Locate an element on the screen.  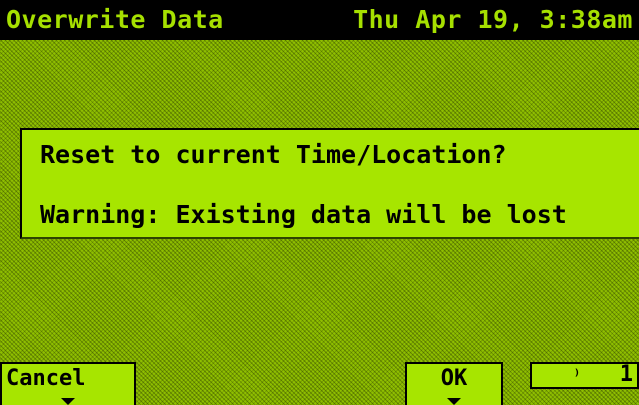
ok-button: OK is located at coordinates (454, 383).